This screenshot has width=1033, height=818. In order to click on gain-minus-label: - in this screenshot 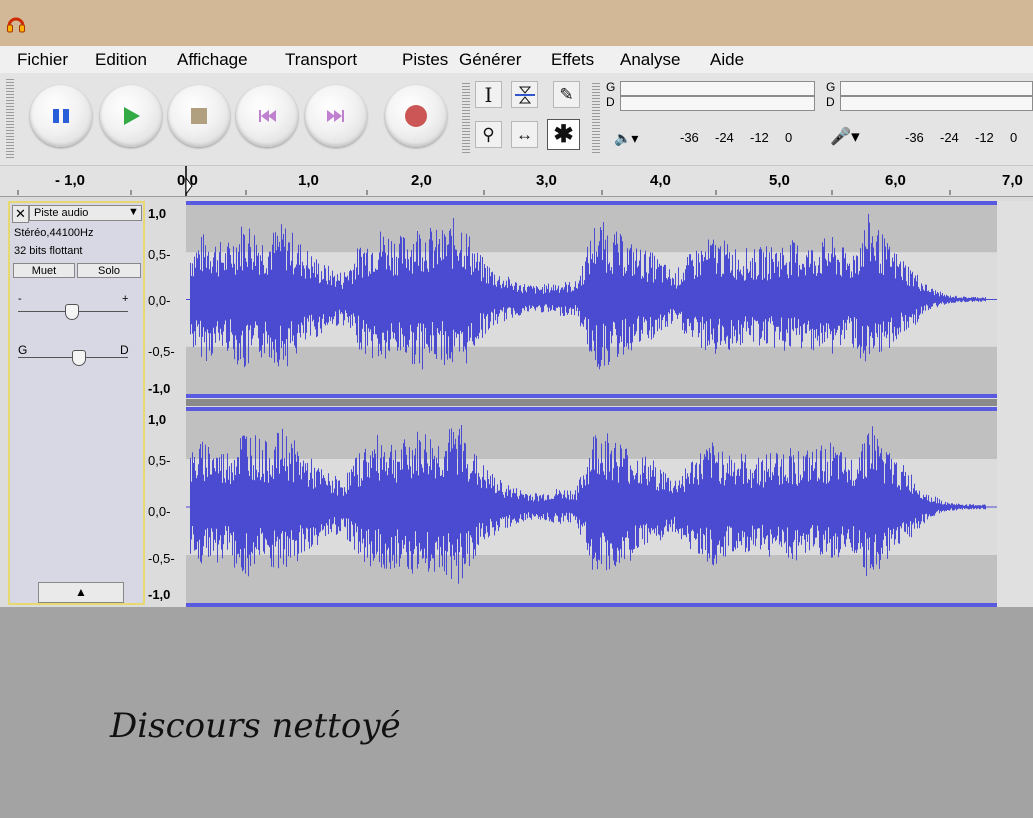, I will do `click(20, 299)`.